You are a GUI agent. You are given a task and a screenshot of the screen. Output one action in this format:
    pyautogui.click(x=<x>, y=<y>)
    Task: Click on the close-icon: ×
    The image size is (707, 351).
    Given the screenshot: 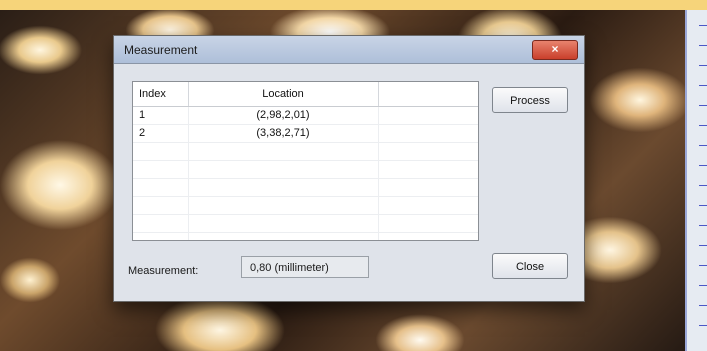 What is the action you would take?
    pyautogui.click(x=555, y=49)
    